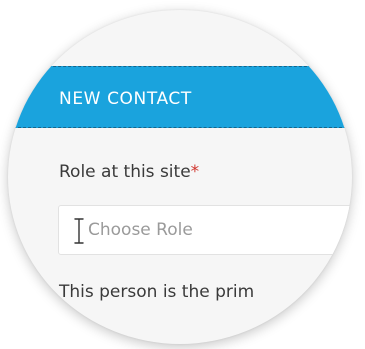  I want to click on i-beam-cursor-icon, so click(79, 231).